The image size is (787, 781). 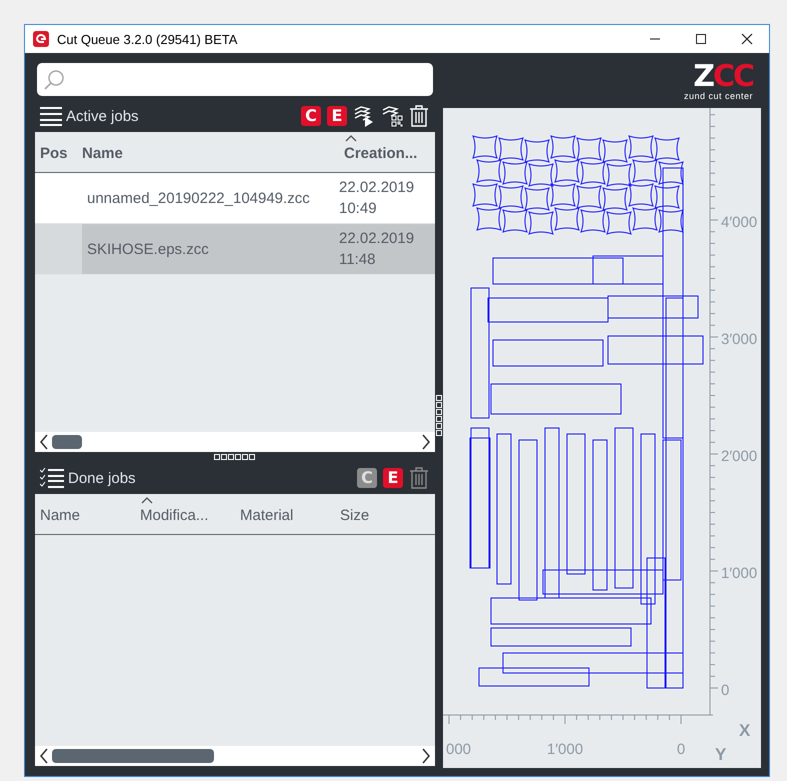 What do you see at coordinates (102, 478) in the screenshot?
I see `section-title: Done jobs` at bounding box center [102, 478].